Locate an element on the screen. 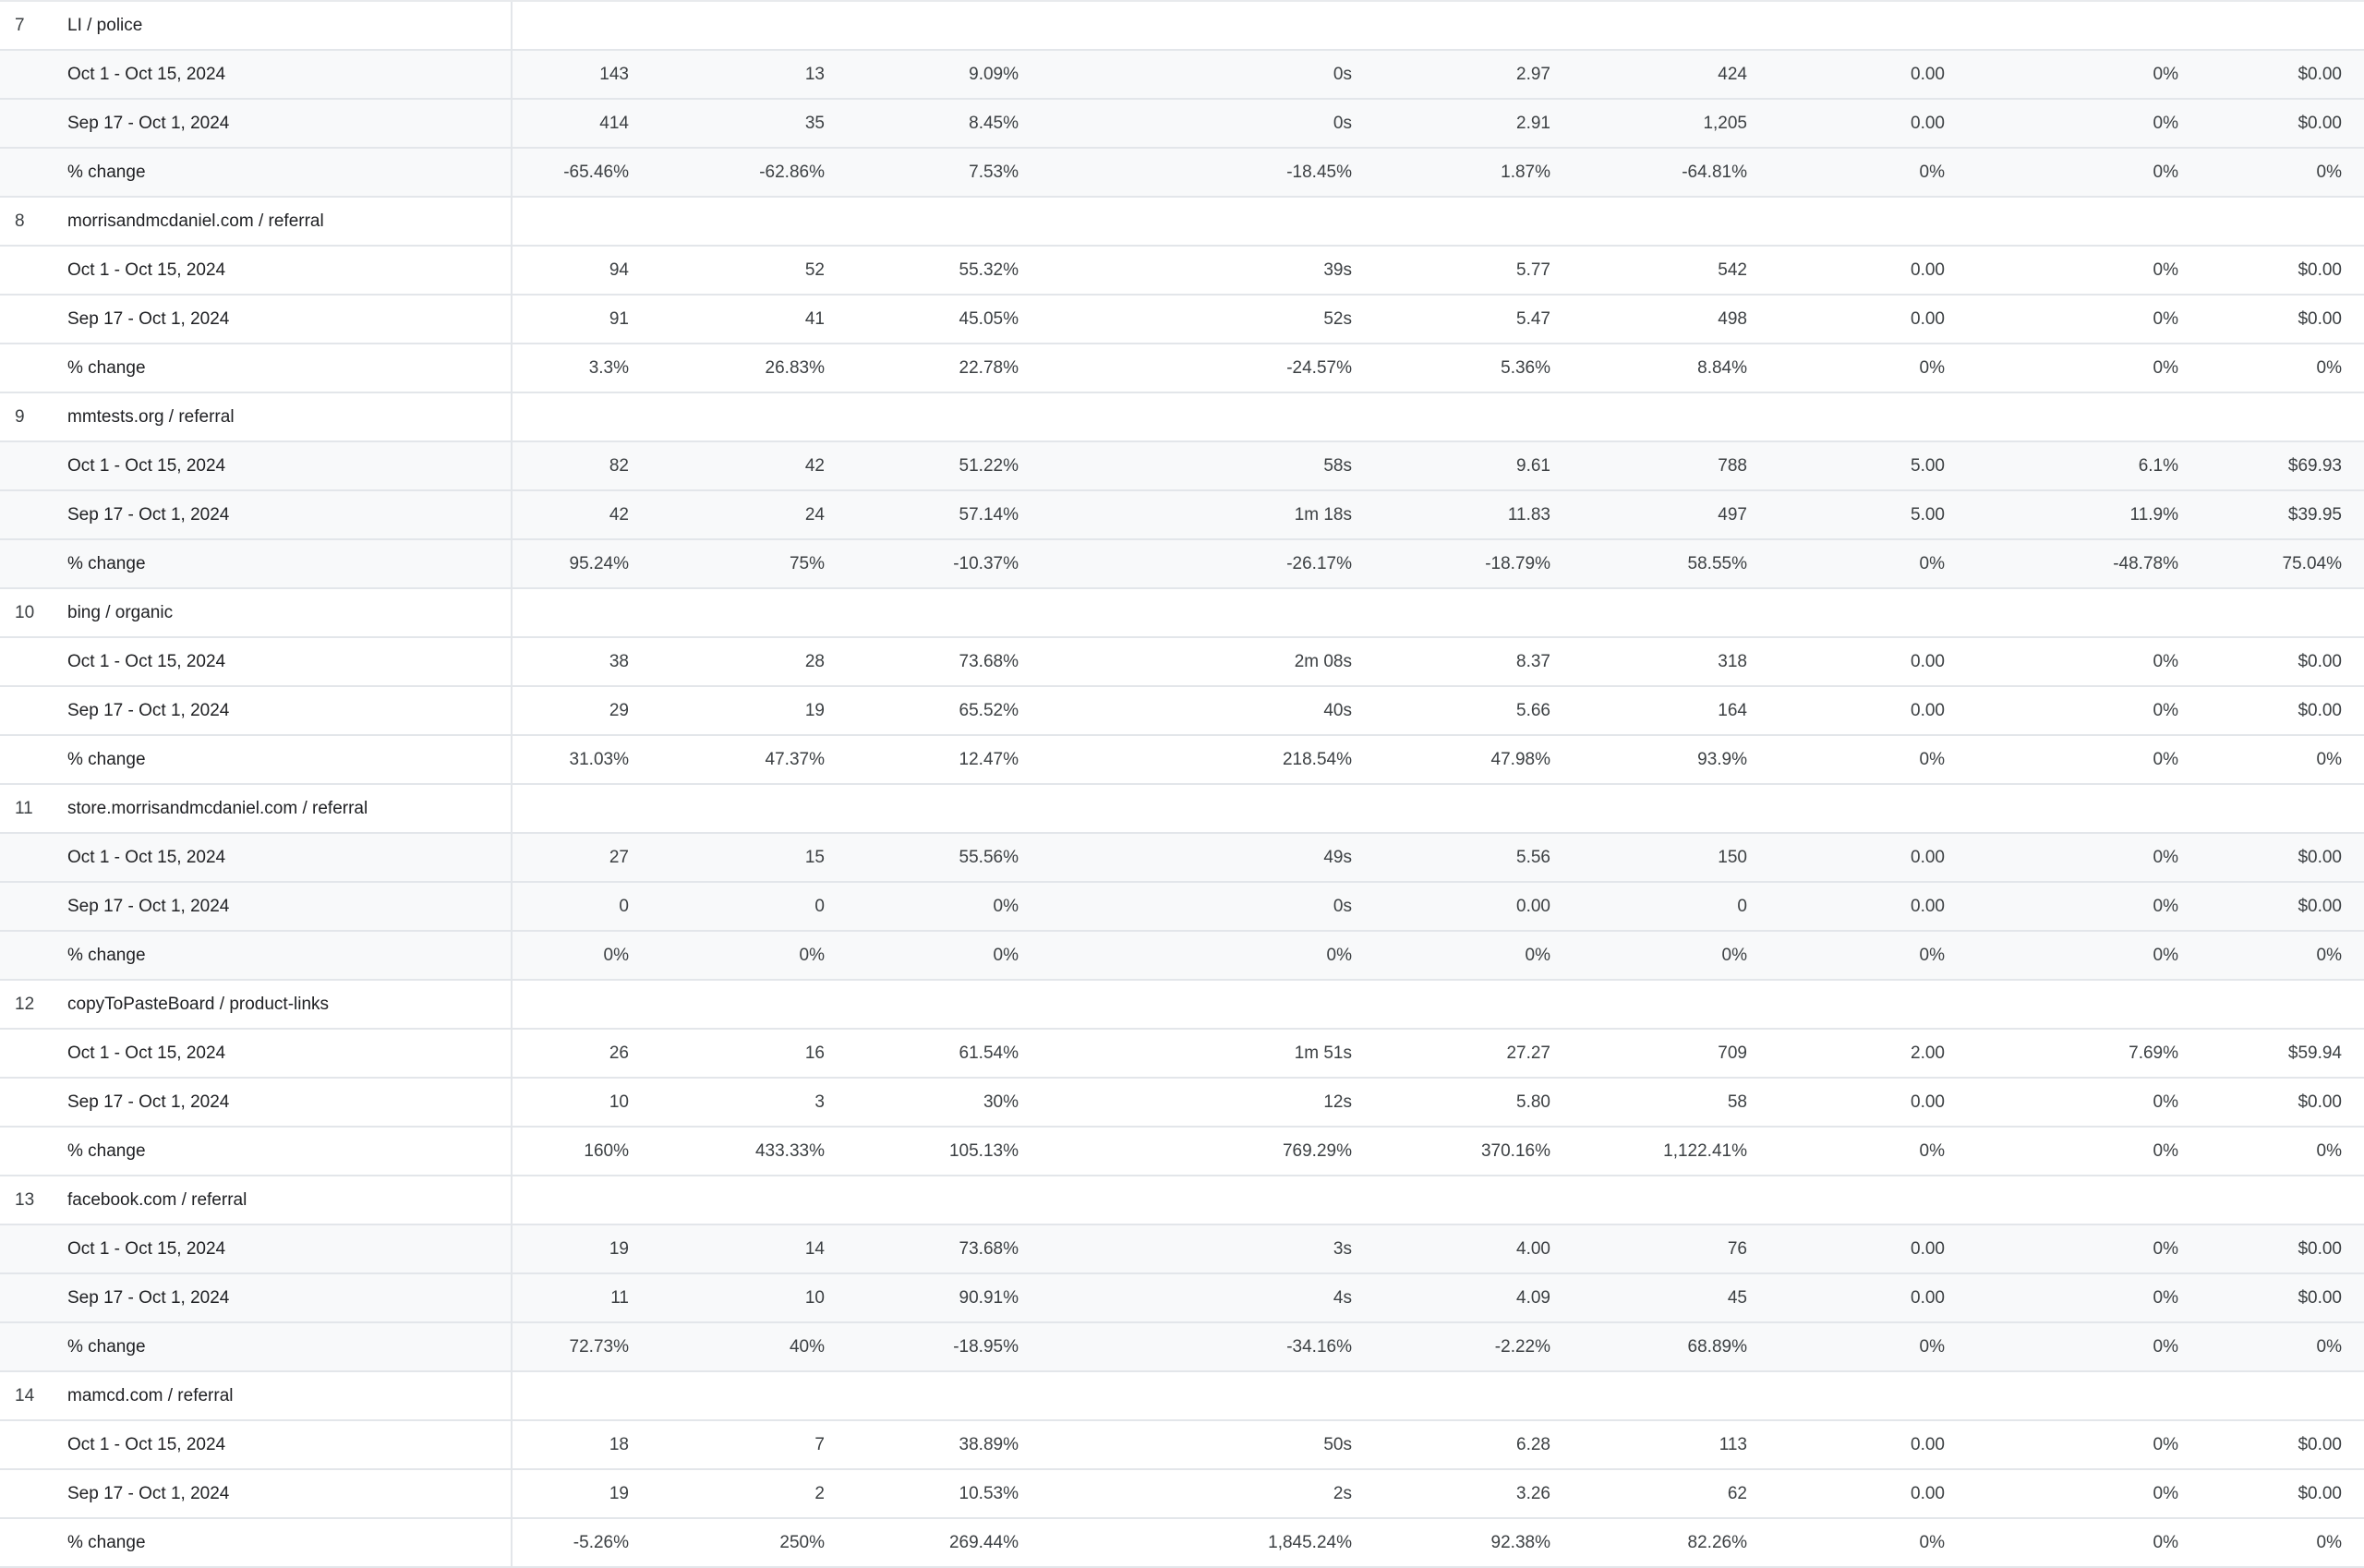 This screenshot has width=2364, height=1568. metric-cell: -65.46% is located at coordinates (596, 172).